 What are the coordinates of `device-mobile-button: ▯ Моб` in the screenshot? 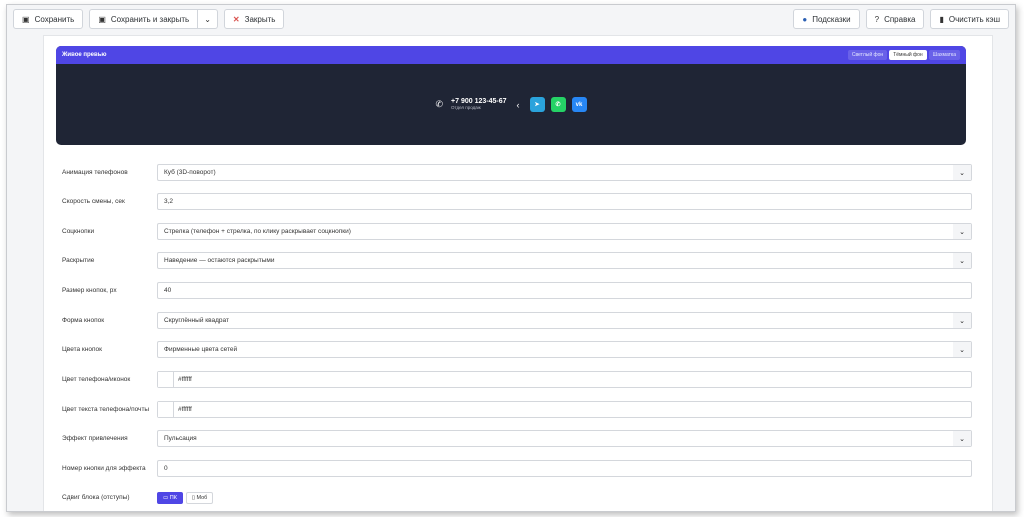 It's located at (199, 497).